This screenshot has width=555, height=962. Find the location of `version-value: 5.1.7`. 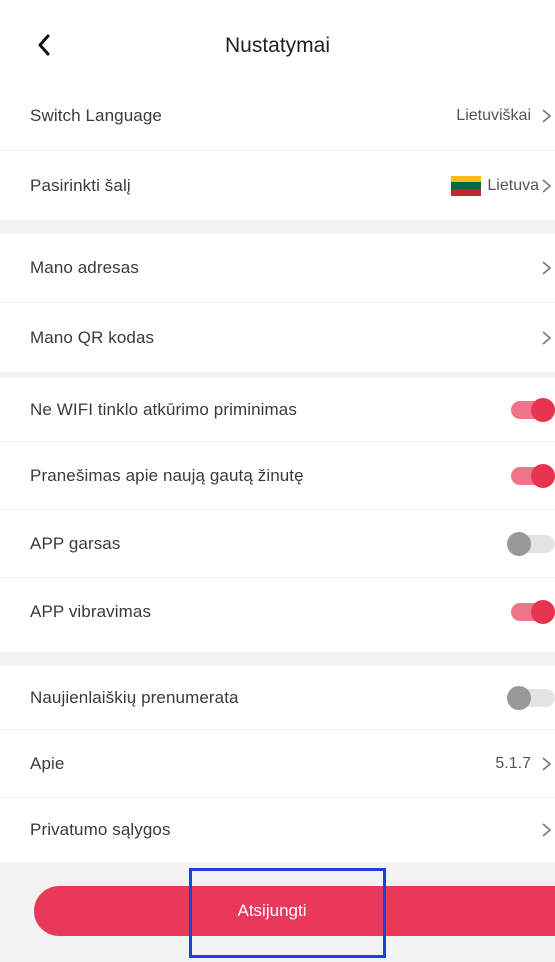

version-value: 5.1.7 is located at coordinates (513, 763).